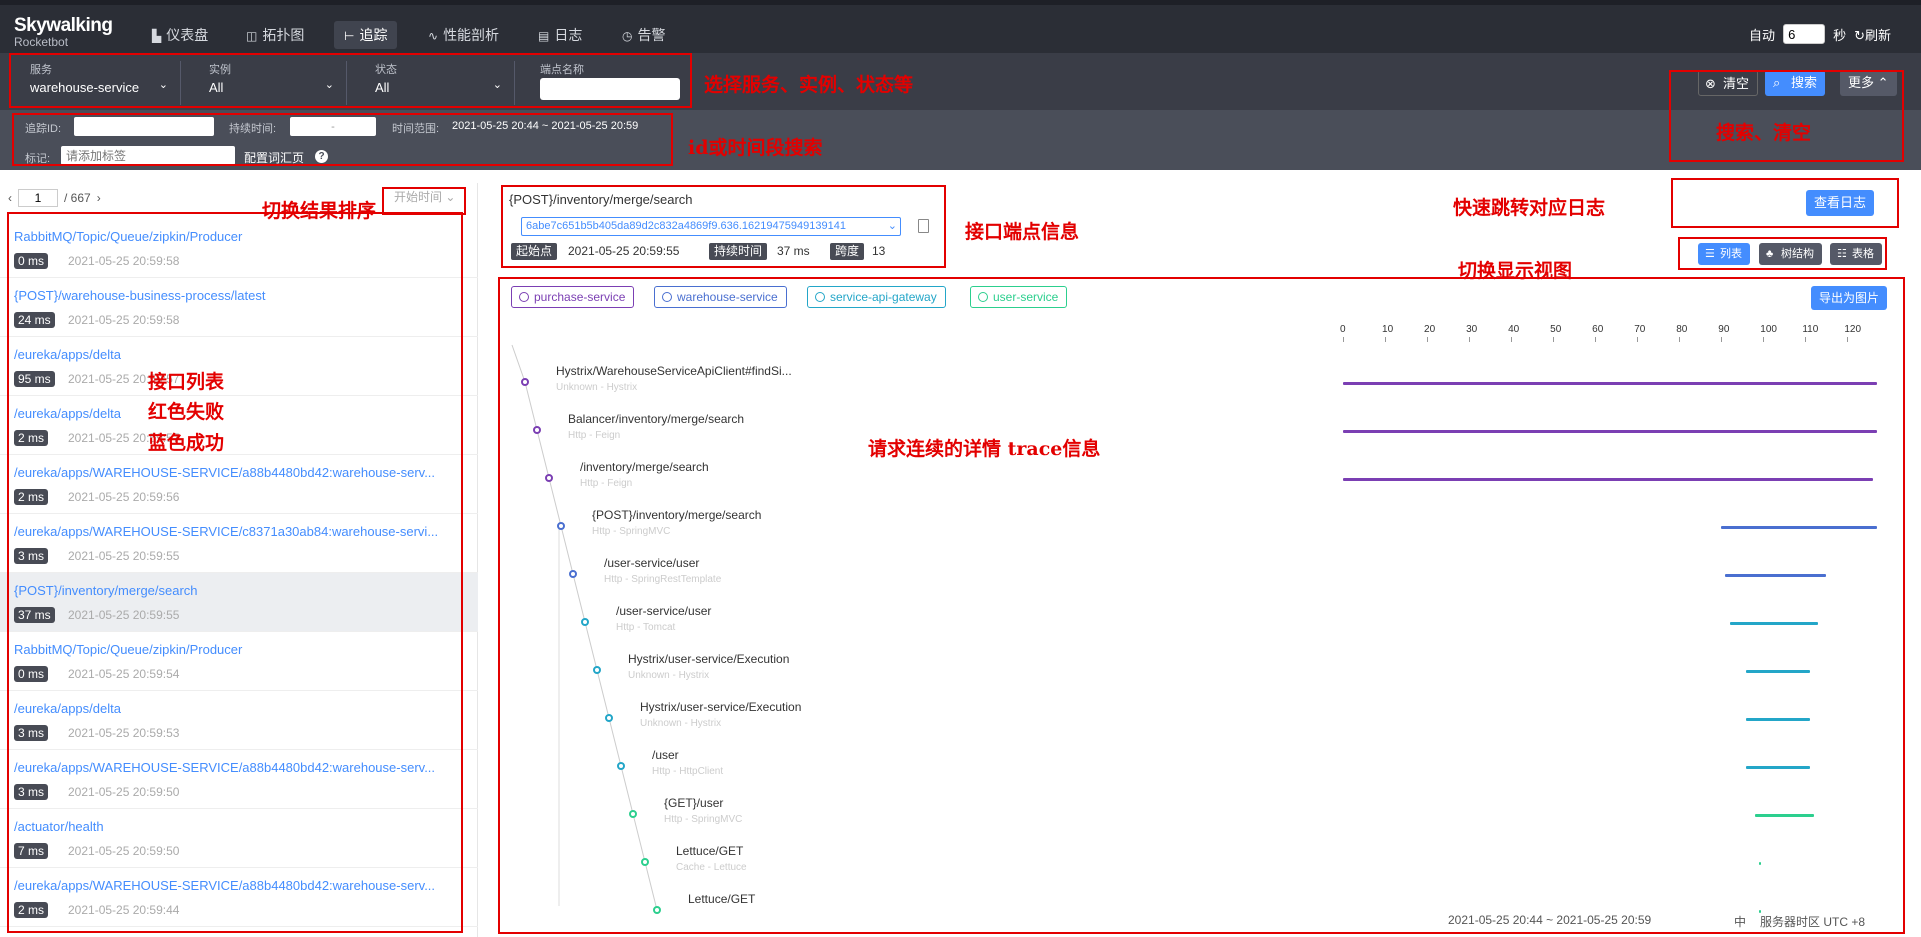 The height and width of the screenshot is (937, 1921). Describe the element at coordinates (186, 443) in the screenshot. I see `annotation-list-3: 蓝色成功` at that location.